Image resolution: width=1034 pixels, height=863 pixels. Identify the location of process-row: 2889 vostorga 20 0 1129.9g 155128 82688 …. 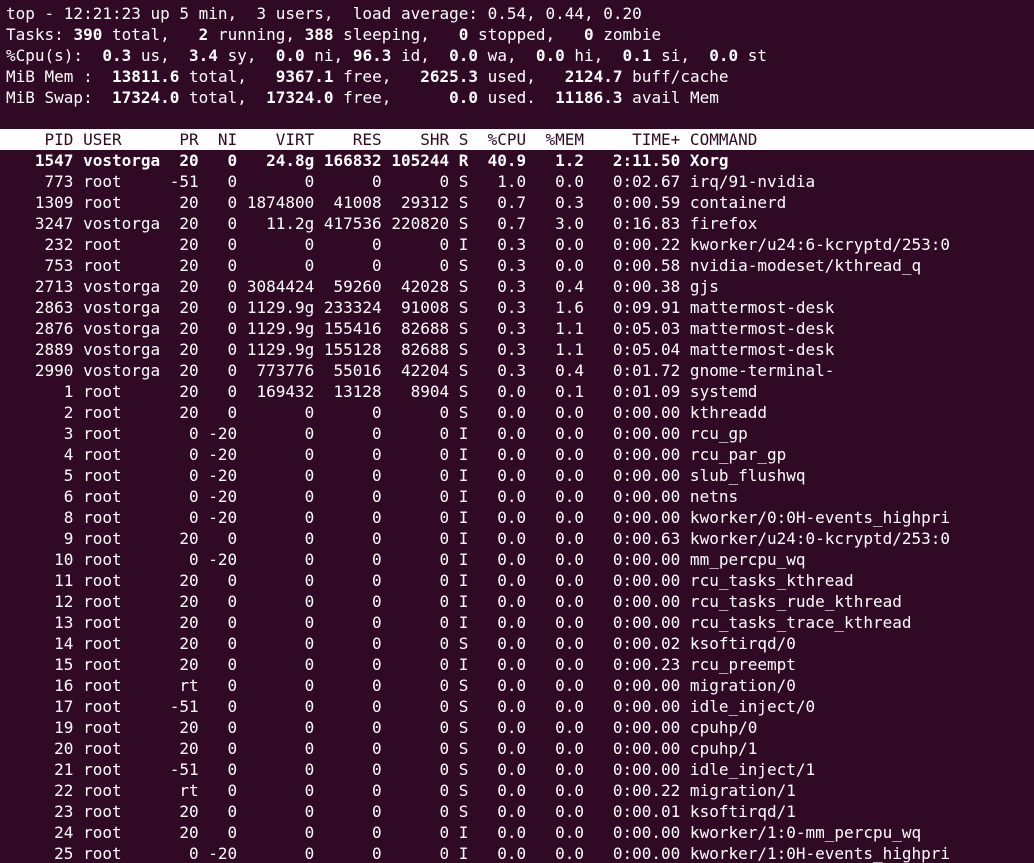
(420, 349).